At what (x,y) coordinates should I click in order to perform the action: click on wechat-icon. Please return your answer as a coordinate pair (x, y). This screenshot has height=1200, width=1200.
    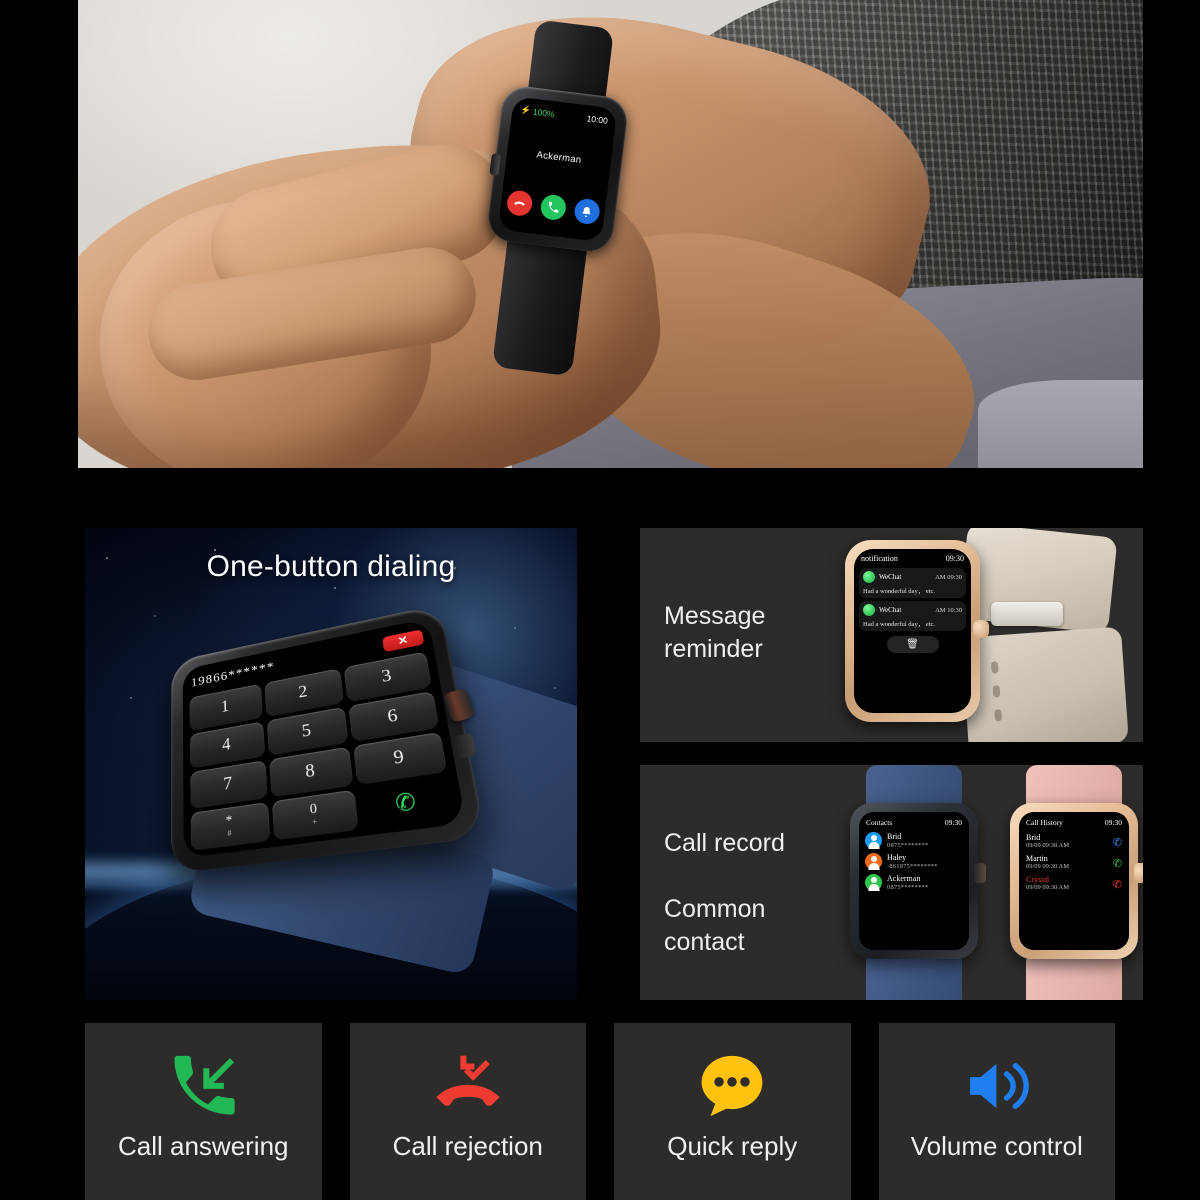
    Looking at the image, I should click on (869, 610).